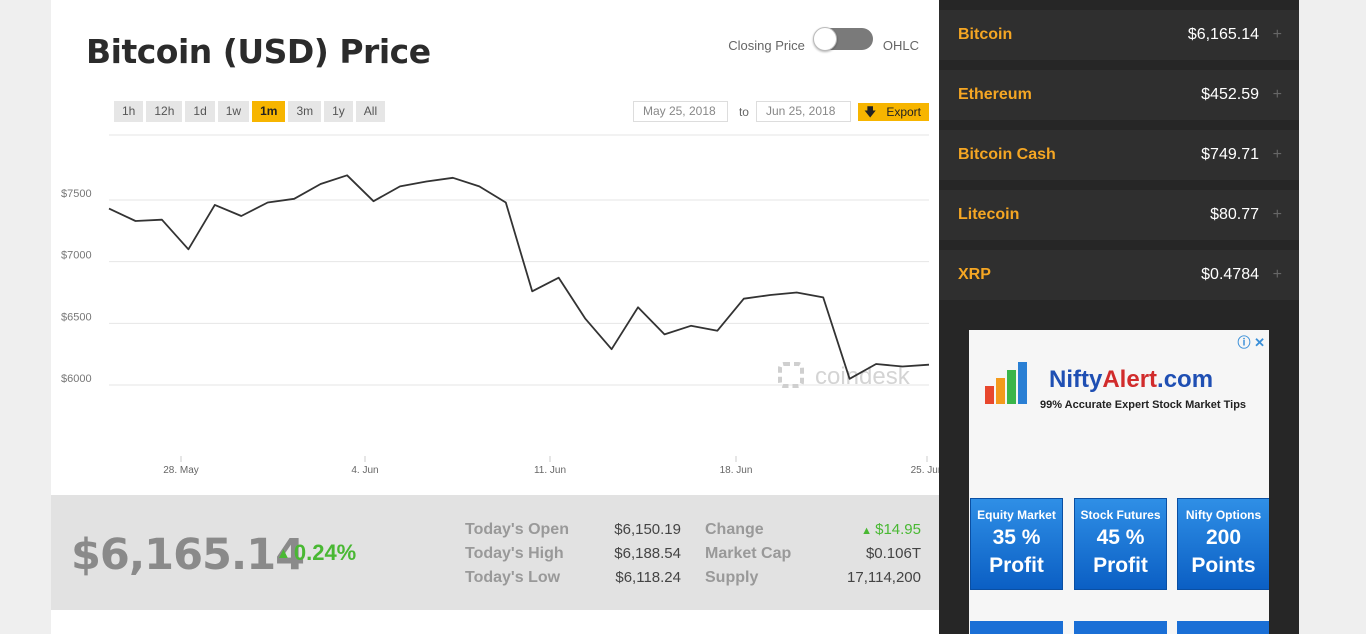 This screenshot has width=1366, height=634. I want to click on coindesk-logo-icon, so click(791, 375).